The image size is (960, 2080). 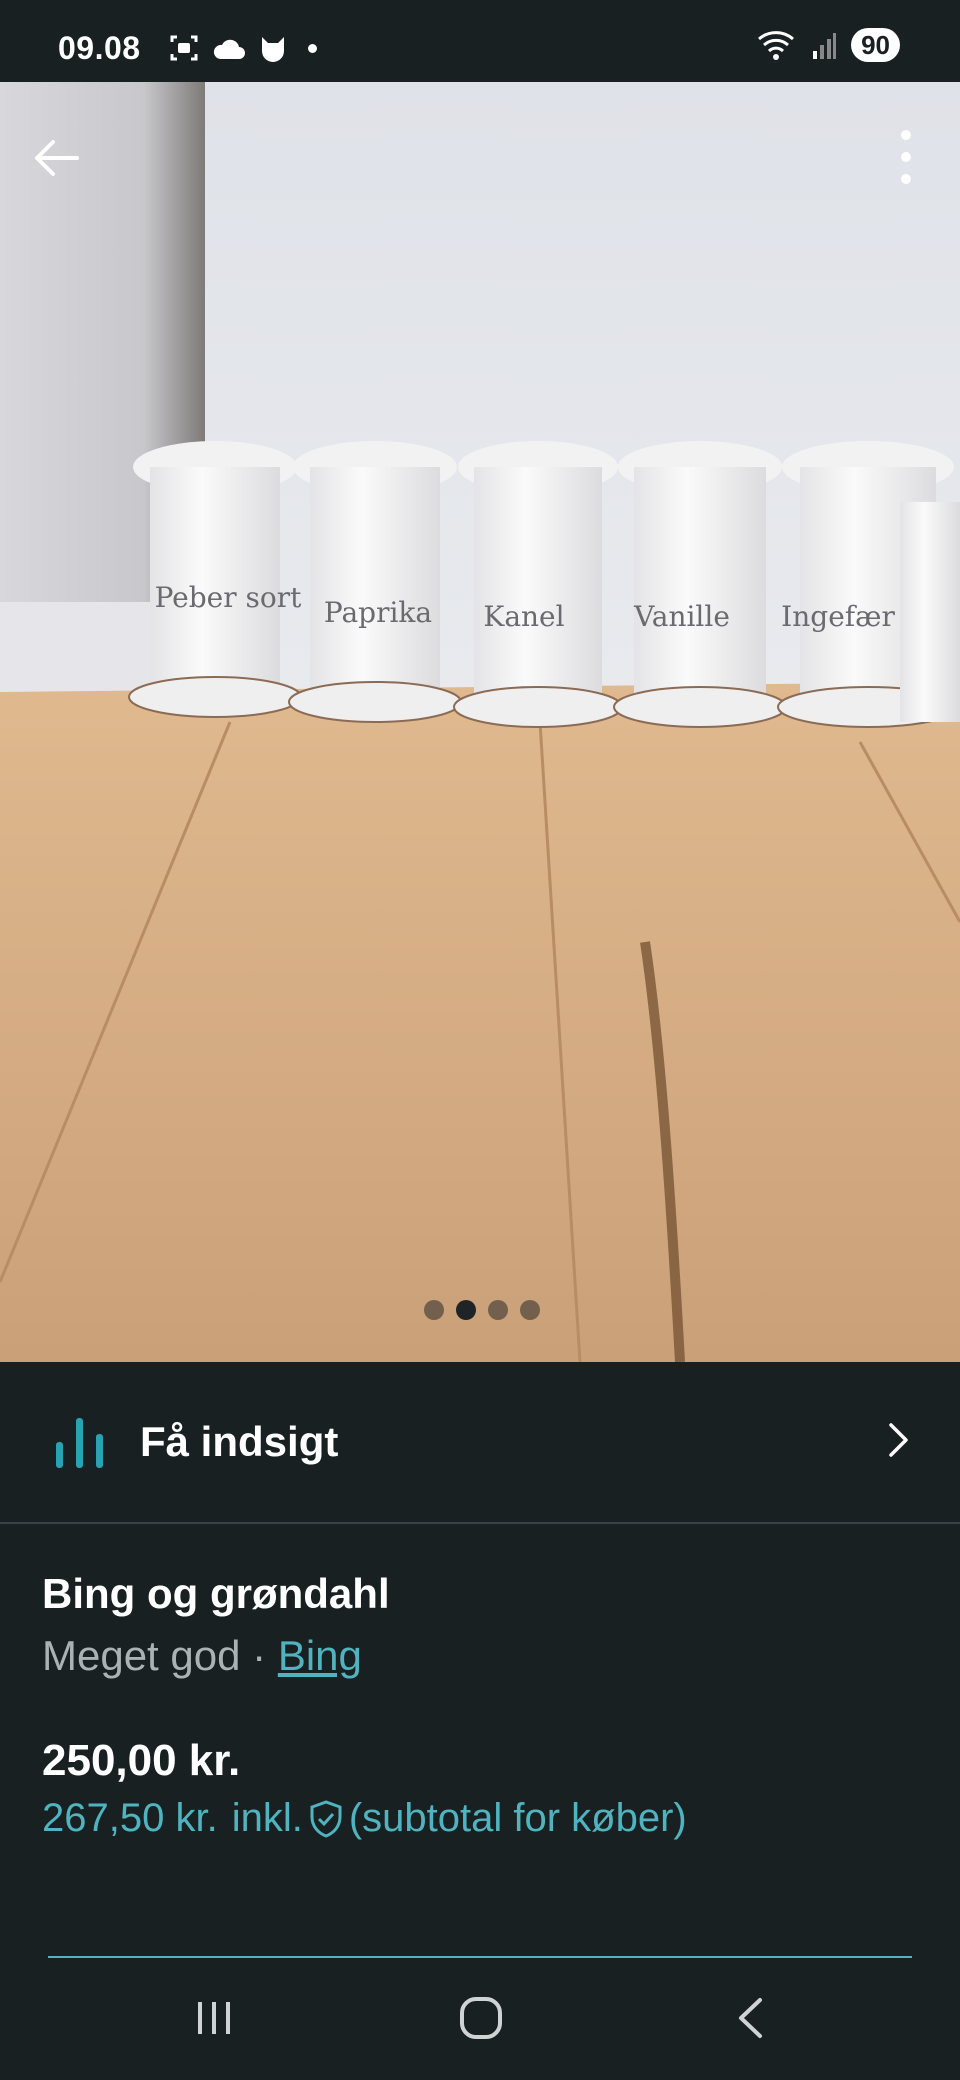 I want to click on more-vertical-icon, so click(x=906, y=157).